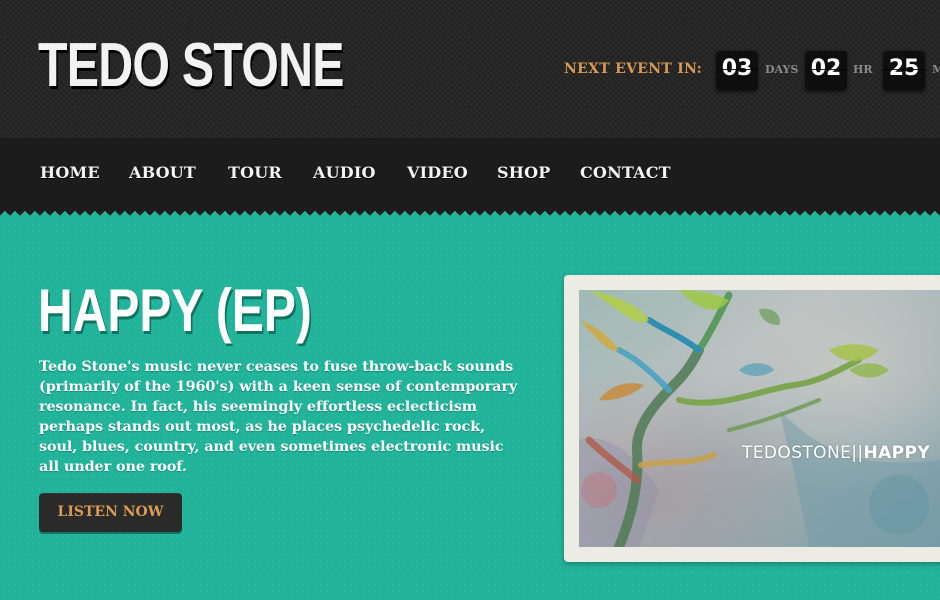 This screenshot has width=940, height=600. Describe the element at coordinates (625, 172) in the screenshot. I see `nav-item-contact: CONTACT` at that location.